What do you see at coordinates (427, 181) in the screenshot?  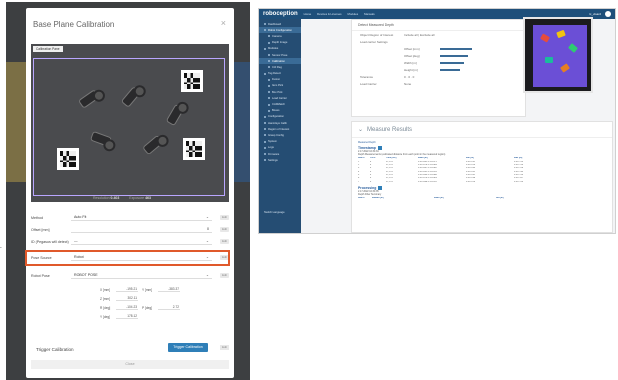 I see `table-cell: 0.312488 0.312470` at bounding box center [427, 181].